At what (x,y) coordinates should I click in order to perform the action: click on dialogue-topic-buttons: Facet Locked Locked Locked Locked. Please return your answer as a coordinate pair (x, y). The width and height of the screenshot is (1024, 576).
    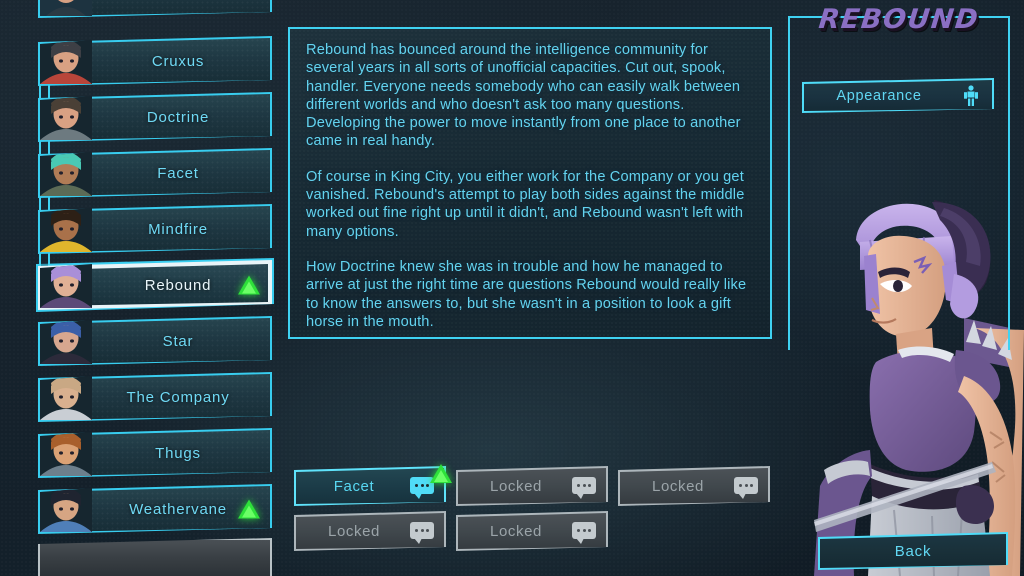
    Looking at the image, I should click on (538, 513).